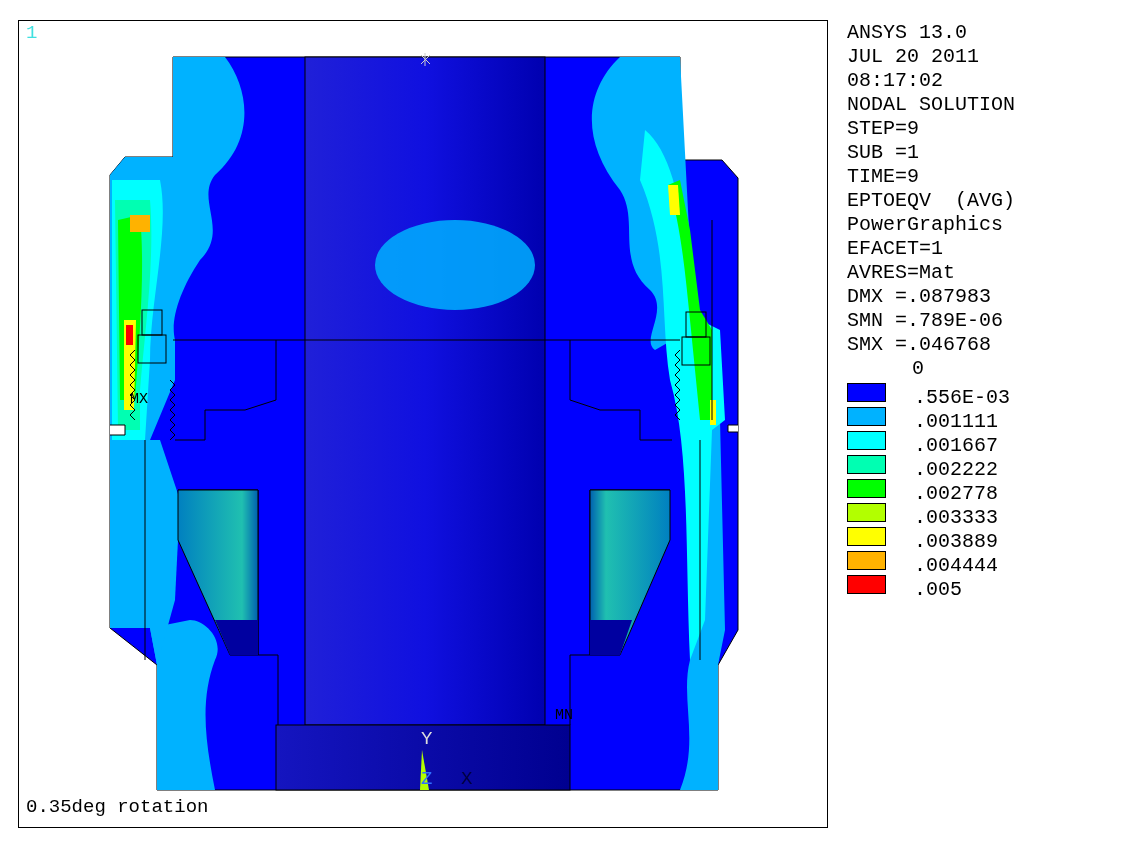  What do you see at coordinates (914, 57) in the screenshot?
I see `result-info-line: JUL 20 2011` at bounding box center [914, 57].